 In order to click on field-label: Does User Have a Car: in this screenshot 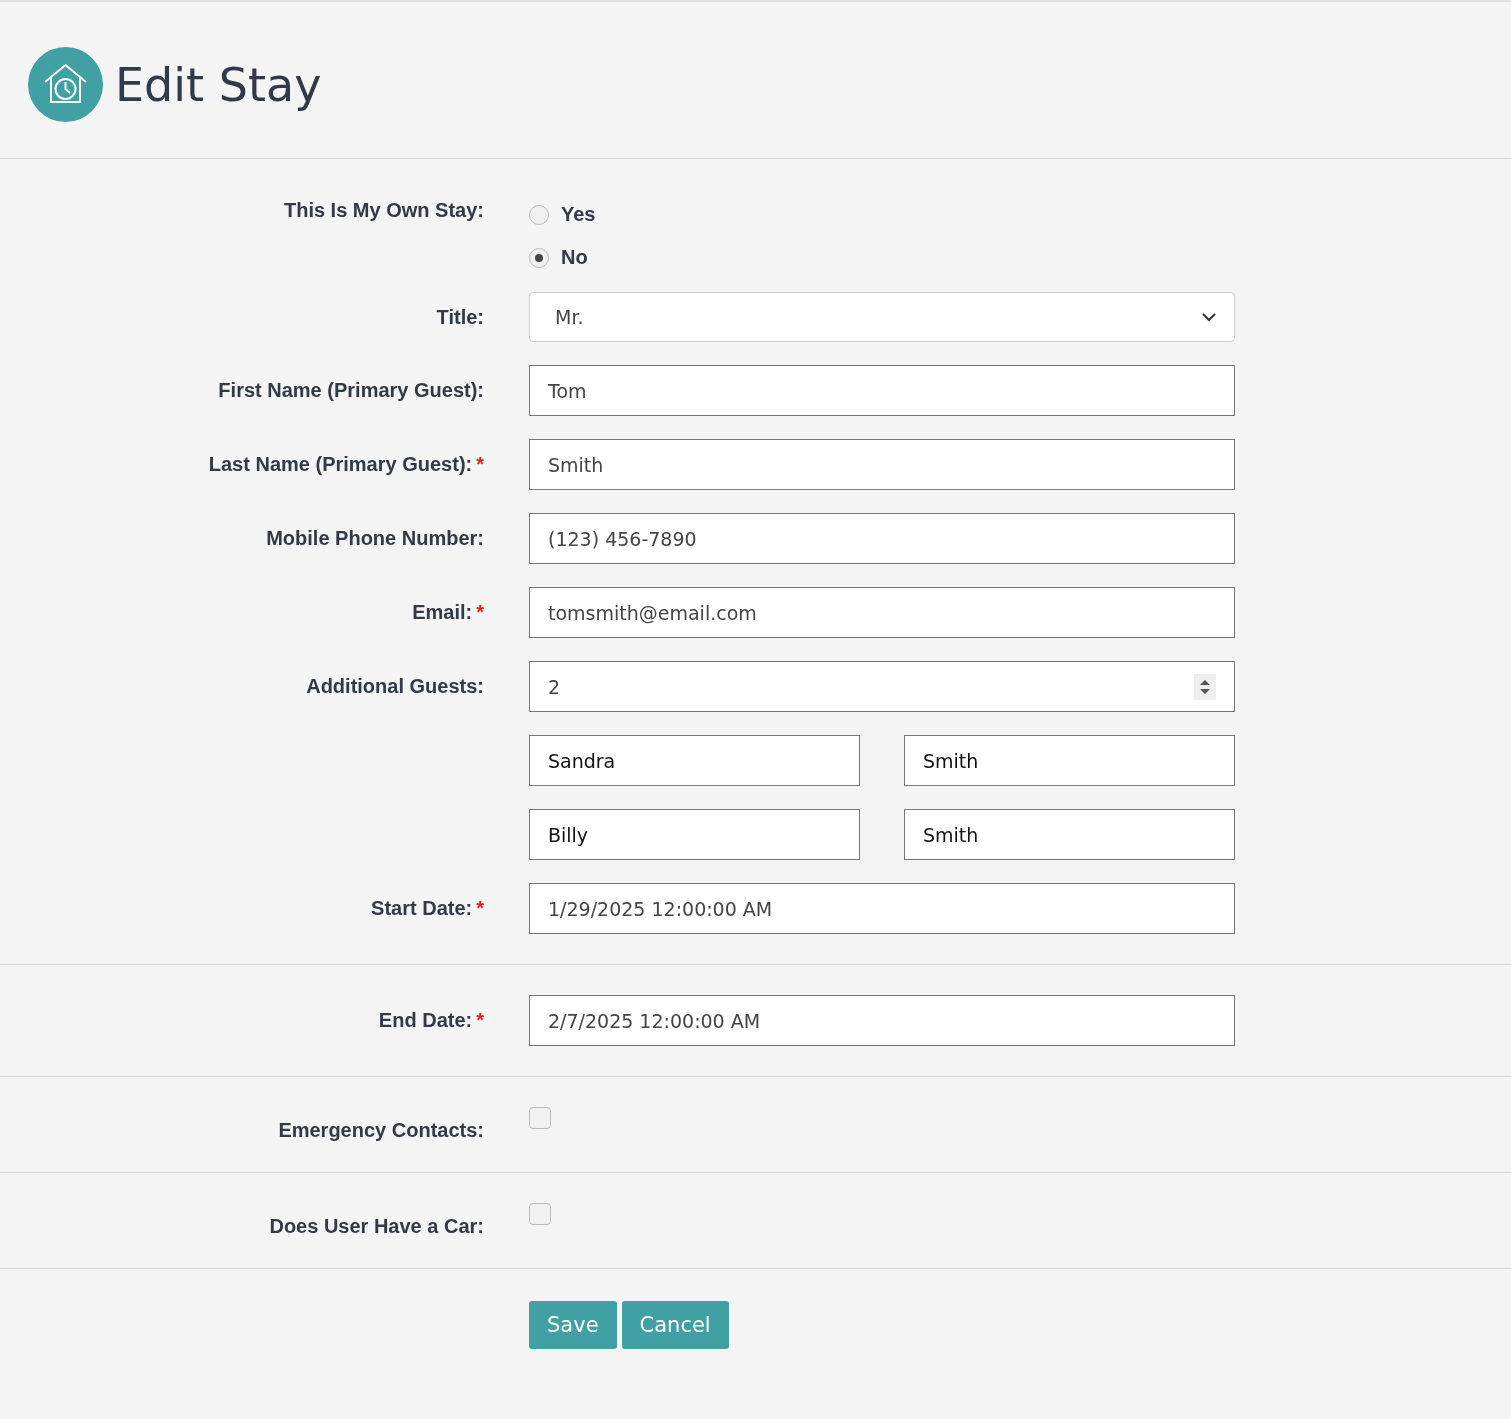, I will do `click(376, 1226)`.